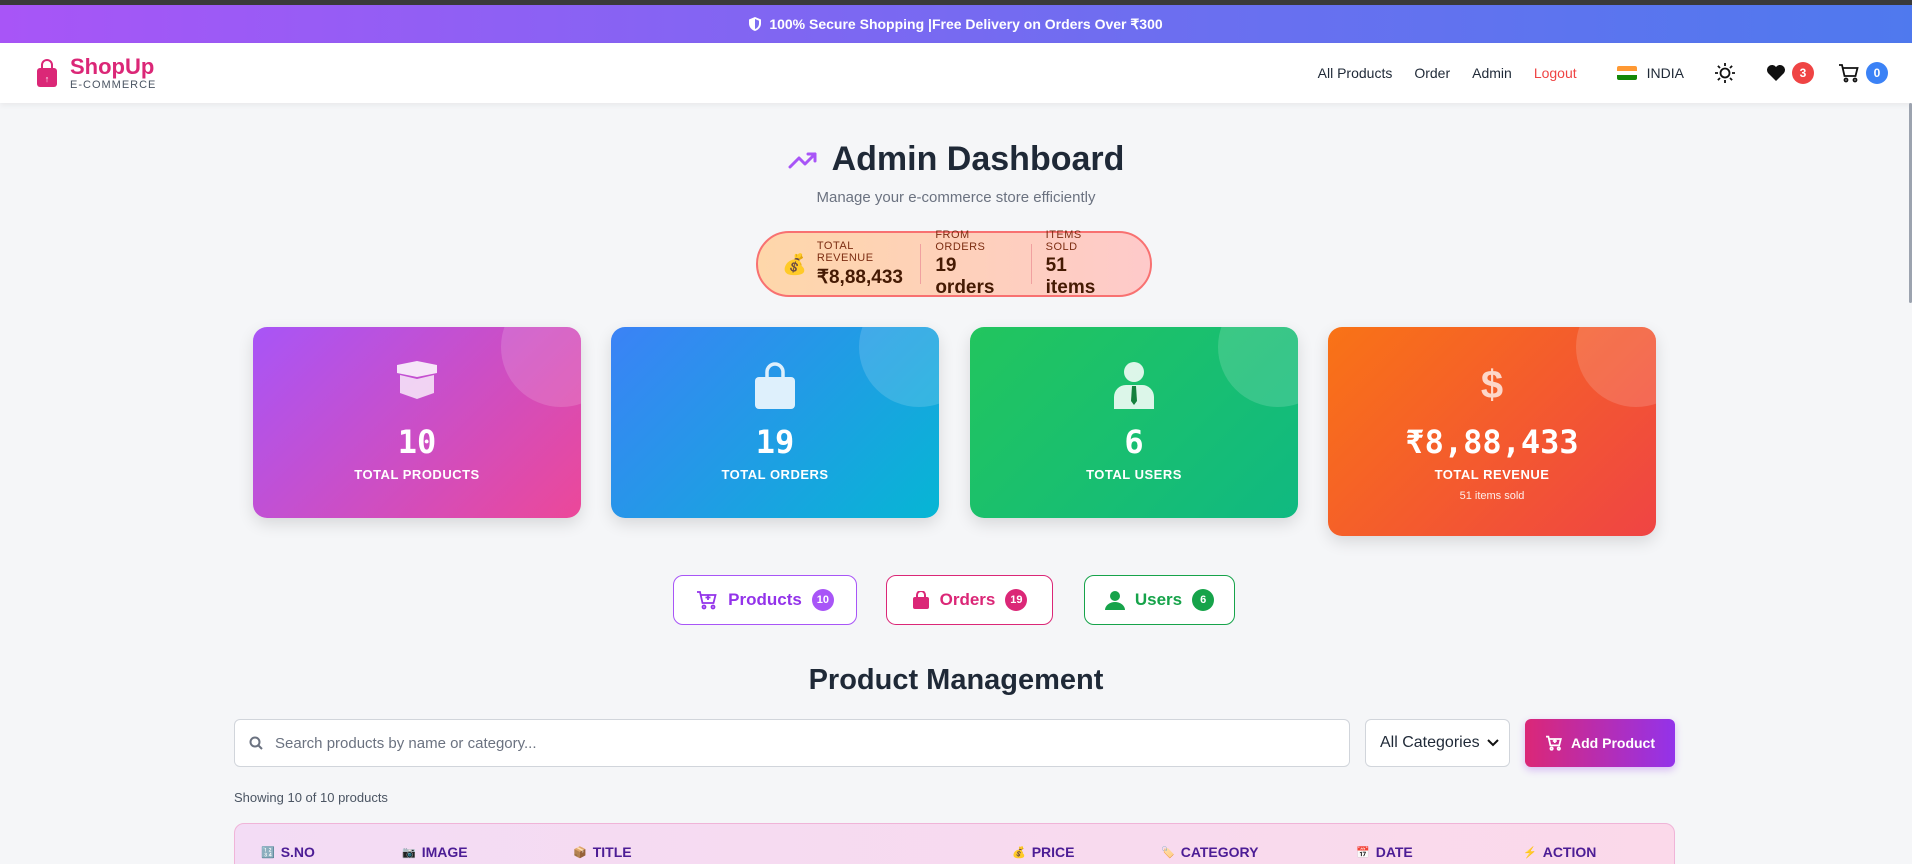 The height and width of the screenshot is (864, 1912). I want to click on column-label: DATE, so click(1394, 852).